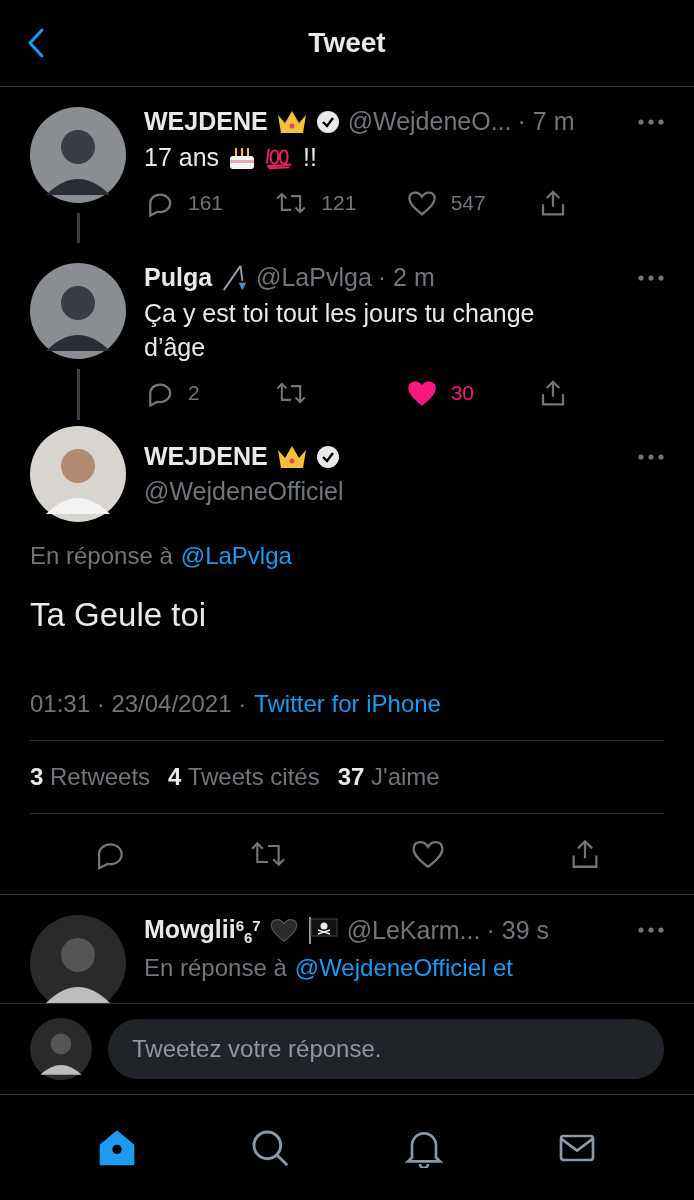 This screenshot has height=1200, width=694. I want to click on tweet-text: 17 ans, so click(182, 157).